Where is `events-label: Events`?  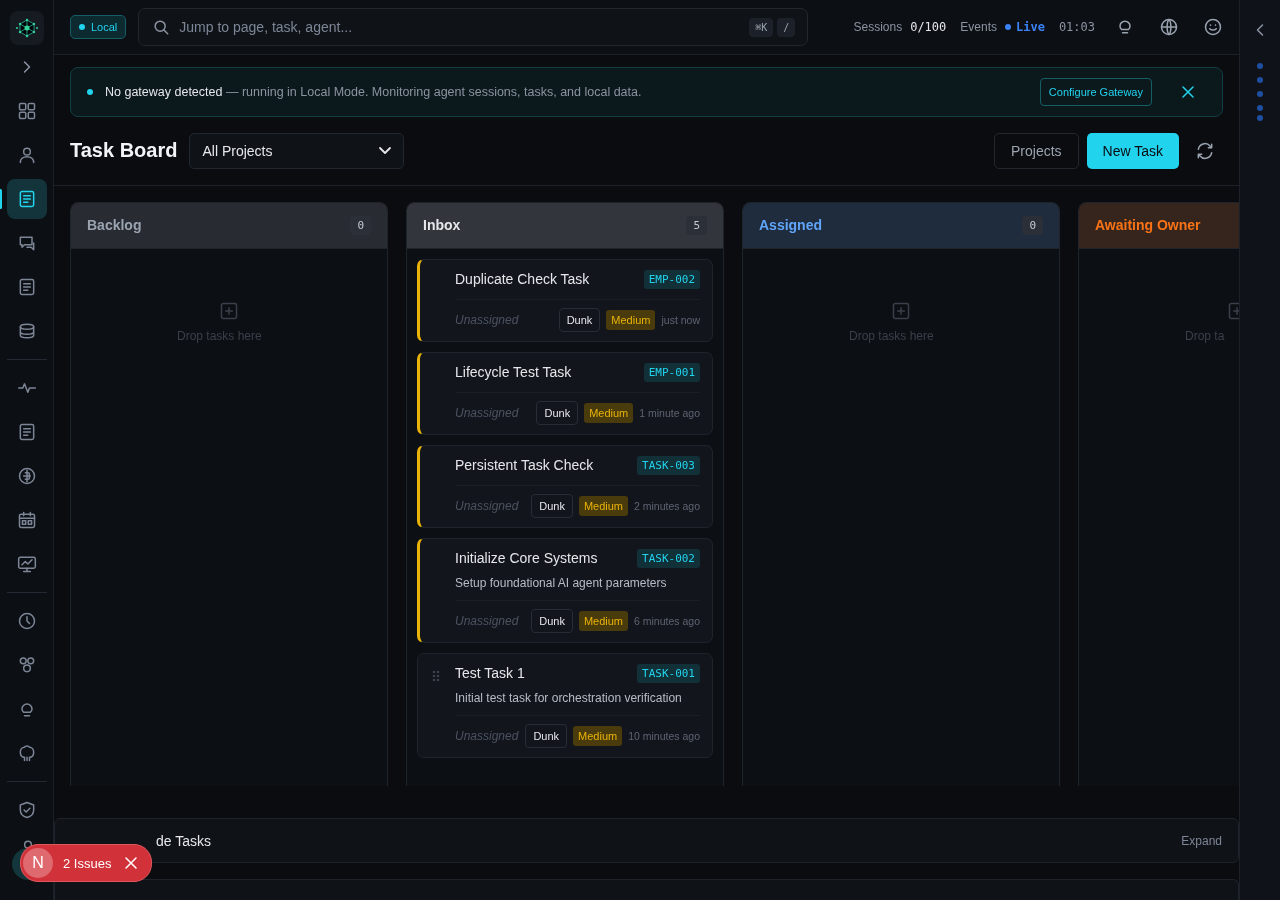 events-label: Events is located at coordinates (978, 27).